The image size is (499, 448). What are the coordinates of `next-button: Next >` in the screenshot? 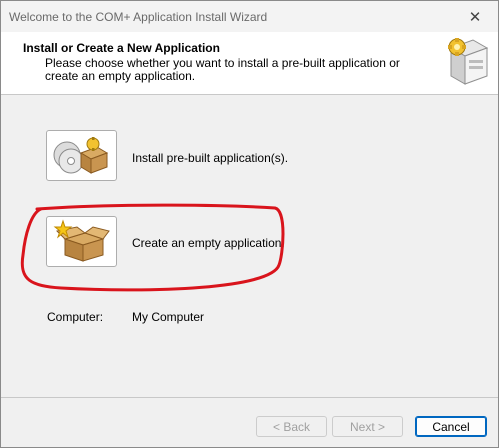 It's located at (367, 426).